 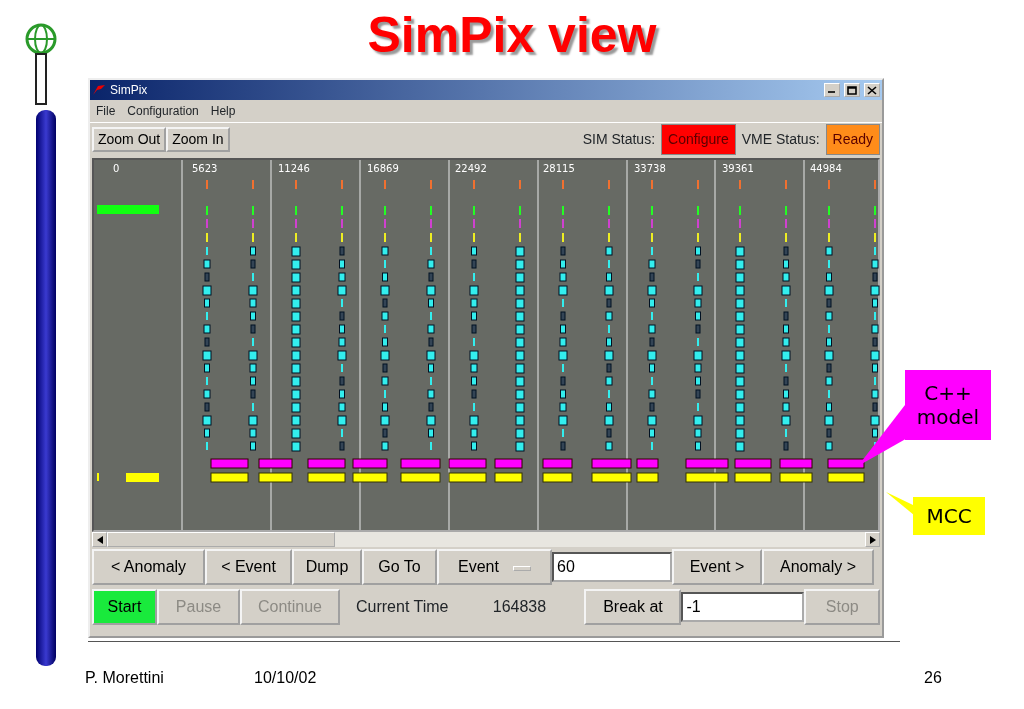 What do you see at coordinates (163, 111) in the screenshot?
I see `menu-item: Configuration` at bounding box center [163, 111].